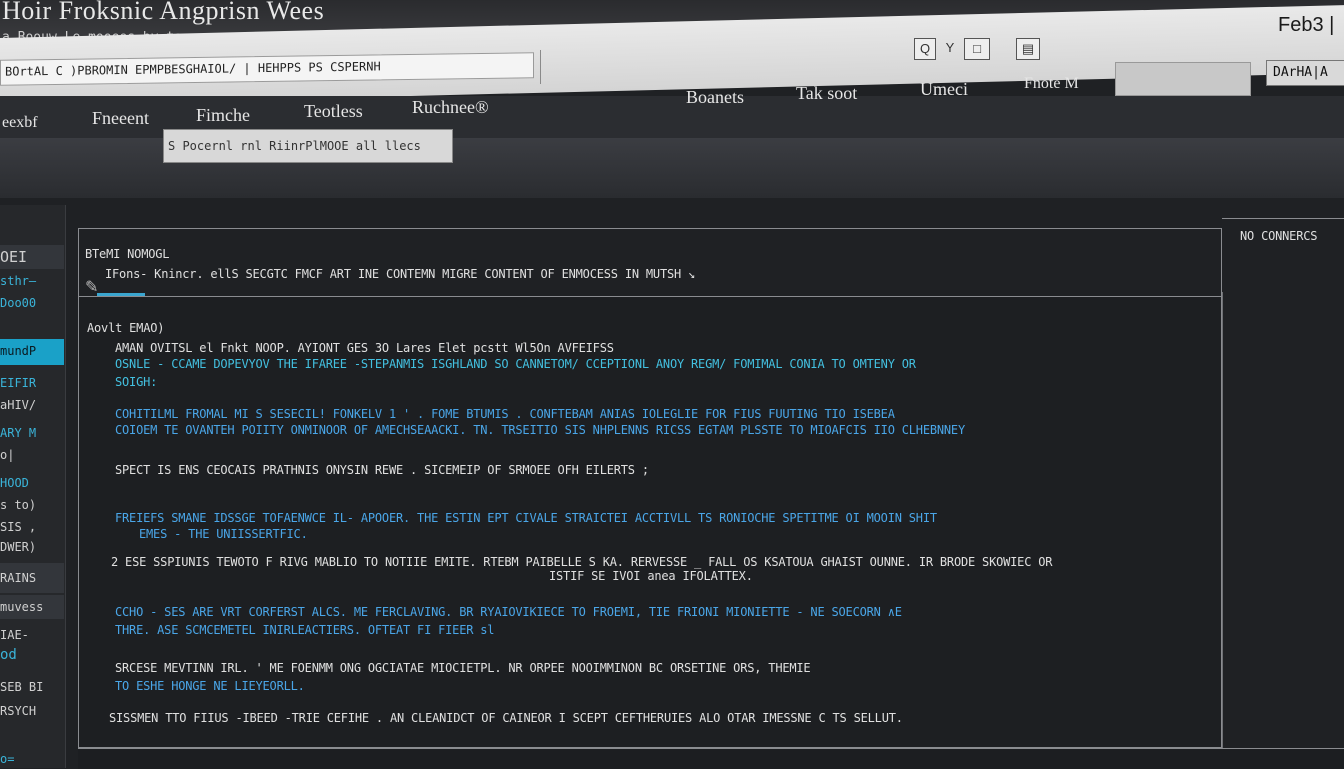 The height and width of the screenshot is (769, 1344). Describe the element at coordinates (20, 123) in the screenshot. I see `nav-item-1: eexbf` at that location.